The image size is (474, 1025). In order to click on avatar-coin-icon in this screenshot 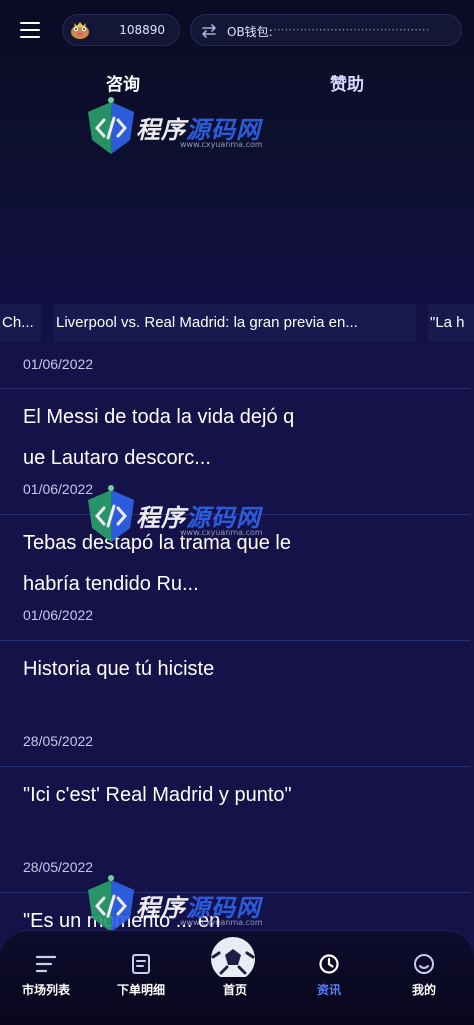, I will do `click(80, 30)`.